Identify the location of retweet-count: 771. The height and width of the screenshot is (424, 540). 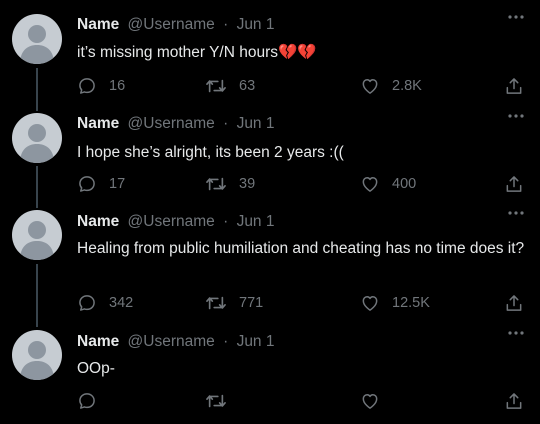
(251, 303).